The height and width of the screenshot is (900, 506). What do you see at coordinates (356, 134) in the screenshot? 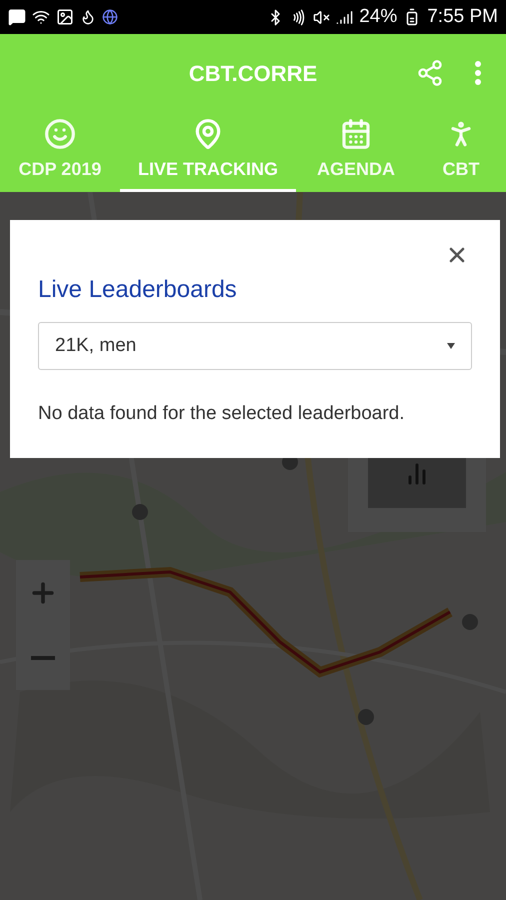
I see `calendar-icon` at bounding box center [356, 134].